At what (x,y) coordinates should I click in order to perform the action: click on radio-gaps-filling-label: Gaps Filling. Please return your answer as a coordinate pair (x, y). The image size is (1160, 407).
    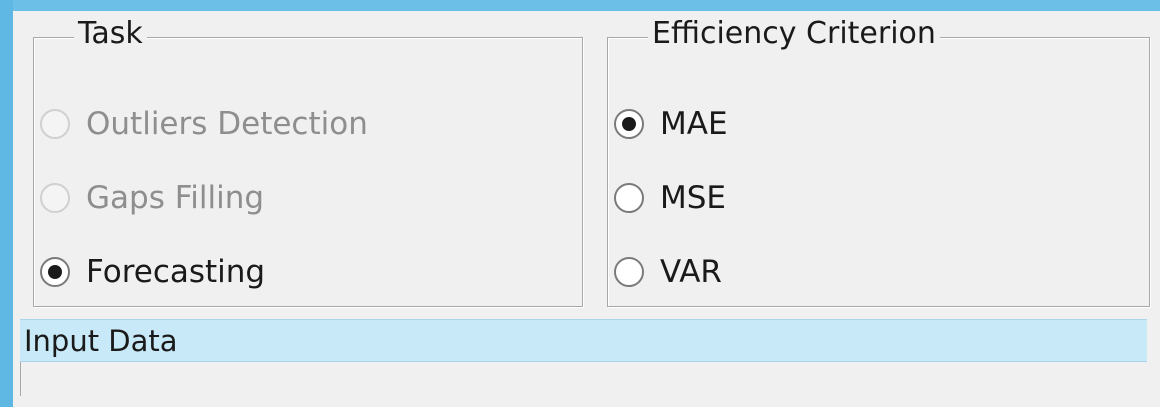
    Looking at the image, I should click on (175, 198).